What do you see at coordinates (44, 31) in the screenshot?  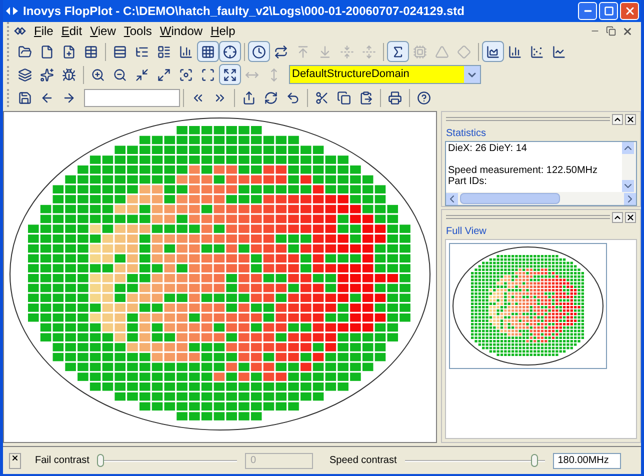 I see `menu-item: File` at bounding box center [44, 31].